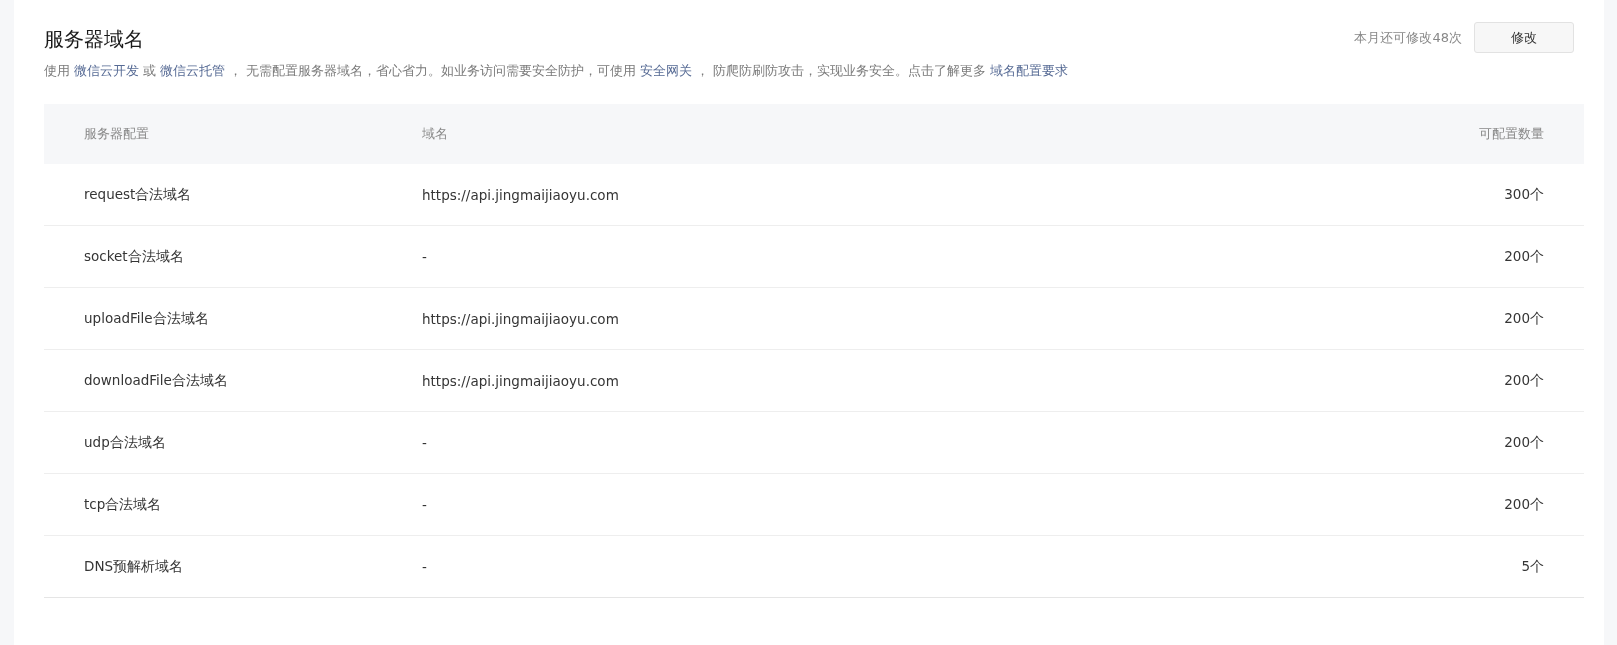 The height and width of the screenshot is (645, 1617). Describe the element at coordinates (147, 318) in the screenshot. I see `table-cell-text: uploadFile合法域名` at that location.